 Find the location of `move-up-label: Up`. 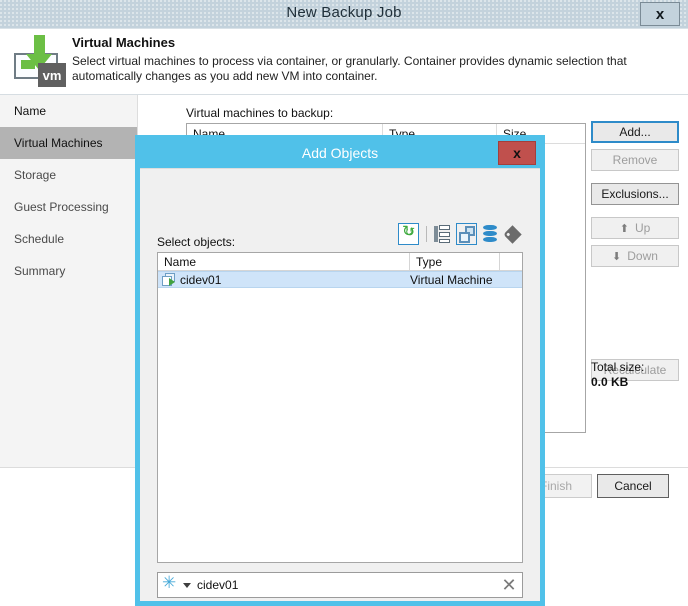

move-up-label: Up is located at coordinates (642, 228).